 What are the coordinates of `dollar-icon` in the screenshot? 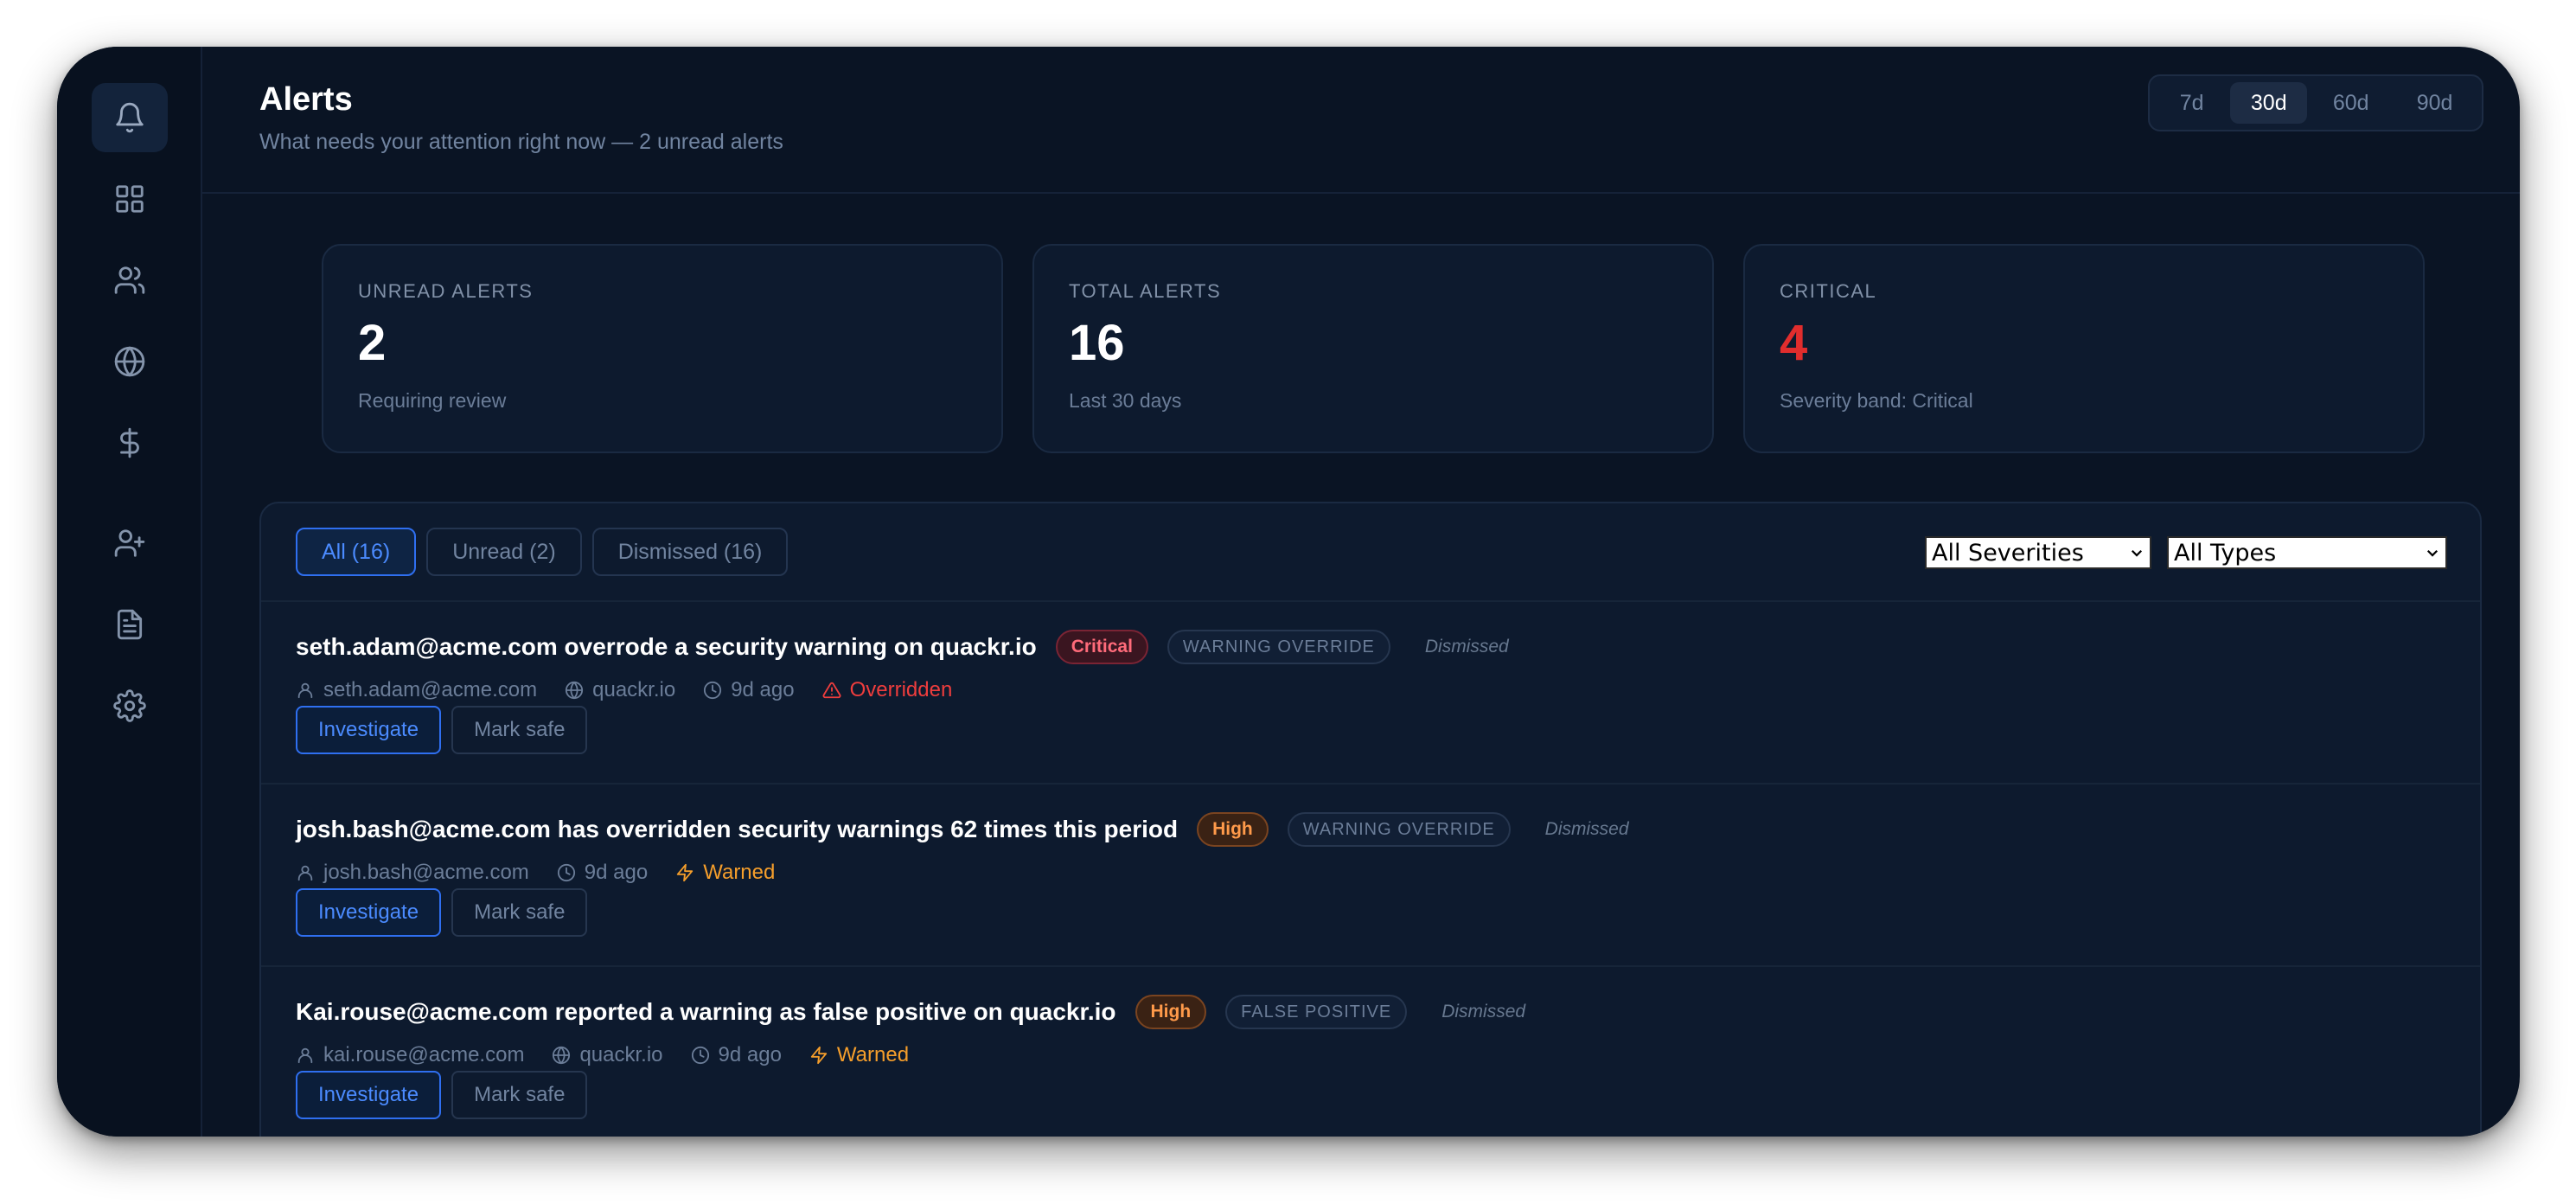 It's located at (129, 442).